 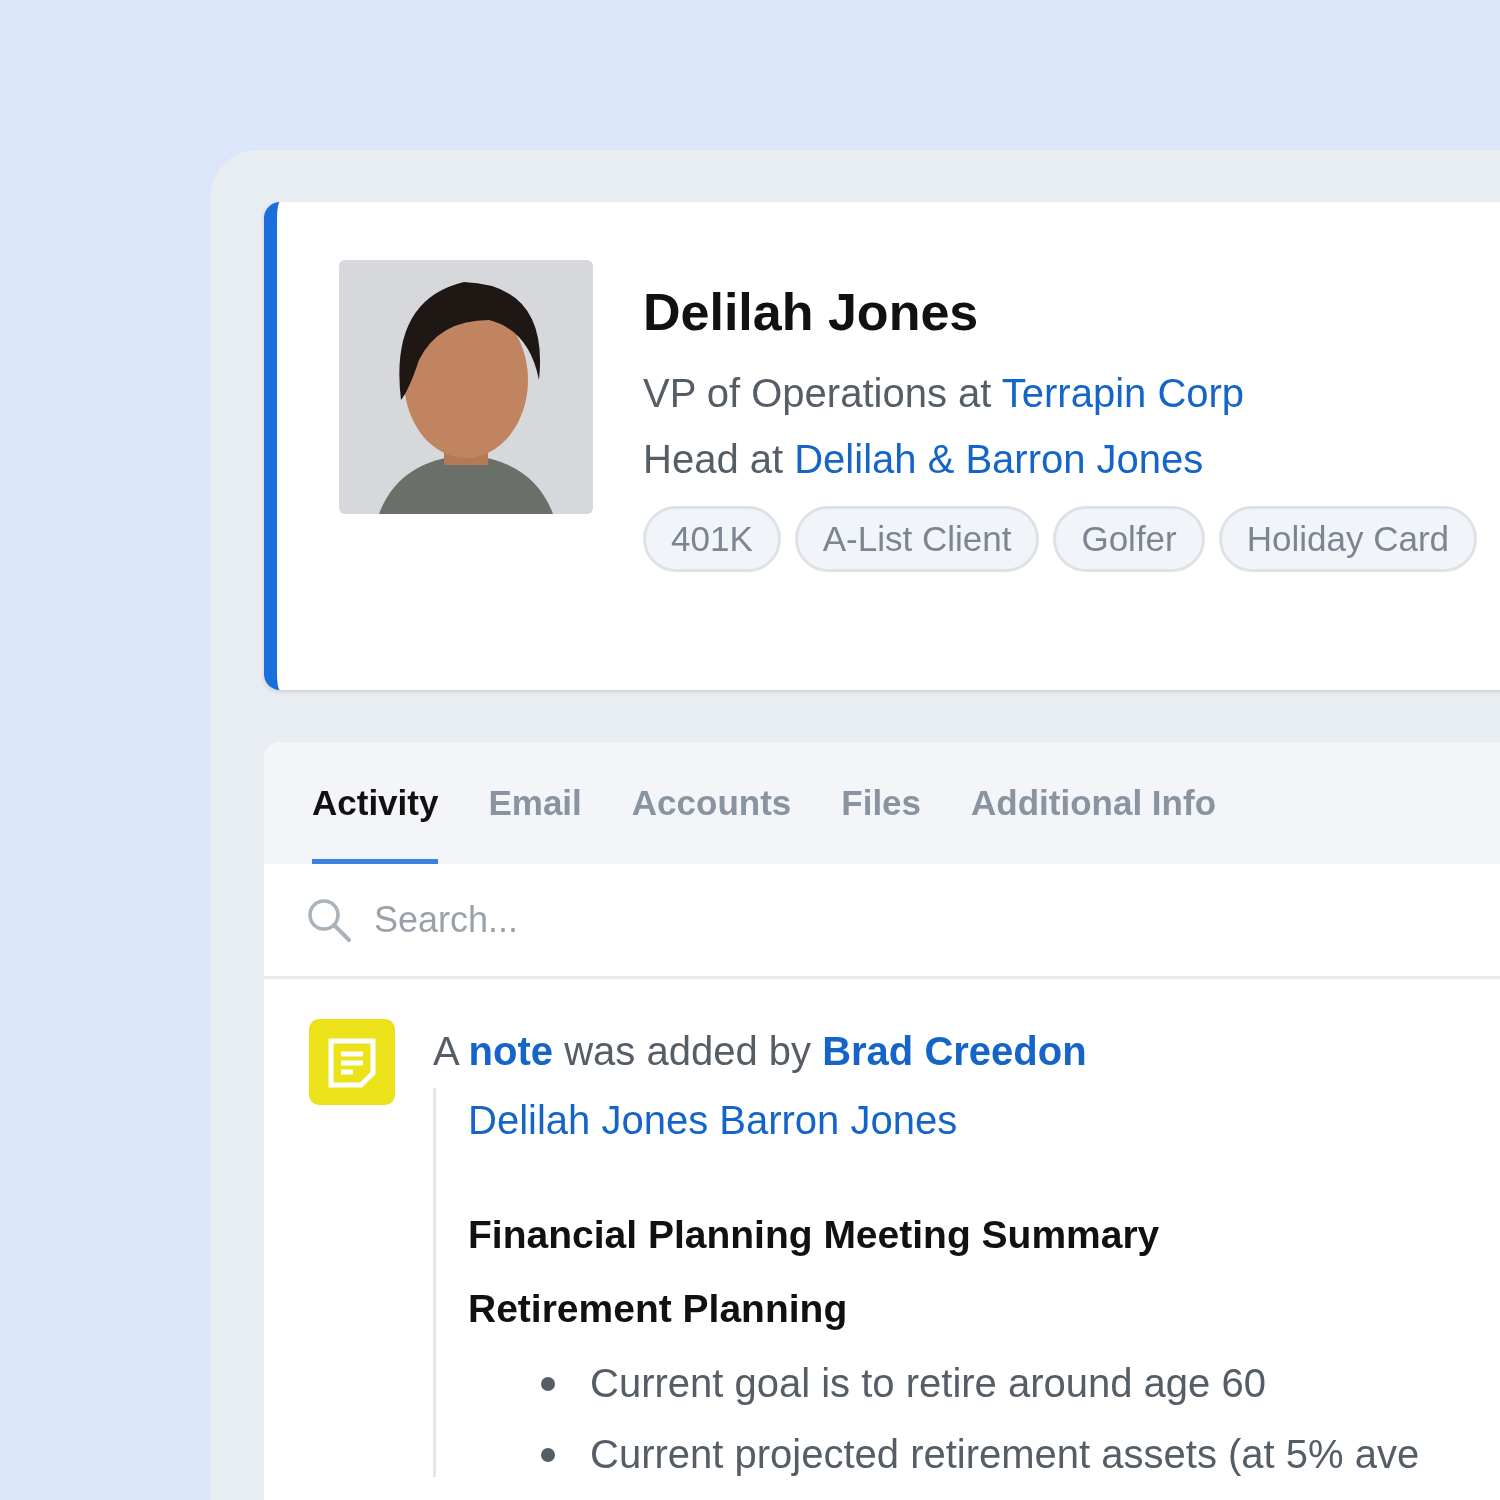 What do you see at coordinates (928, 1383) in the screenshot?
I see `bullet-text: Current goal is to retire around age 60` at bounding box center [928, 1383].